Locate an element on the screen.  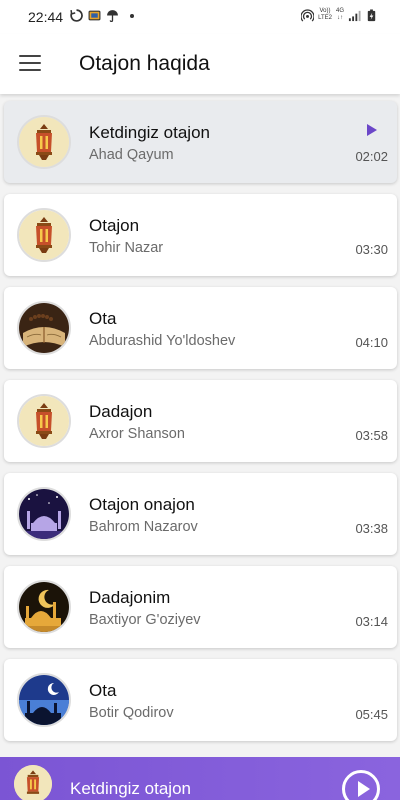
tv-icon is located at coordinates (94, 15).